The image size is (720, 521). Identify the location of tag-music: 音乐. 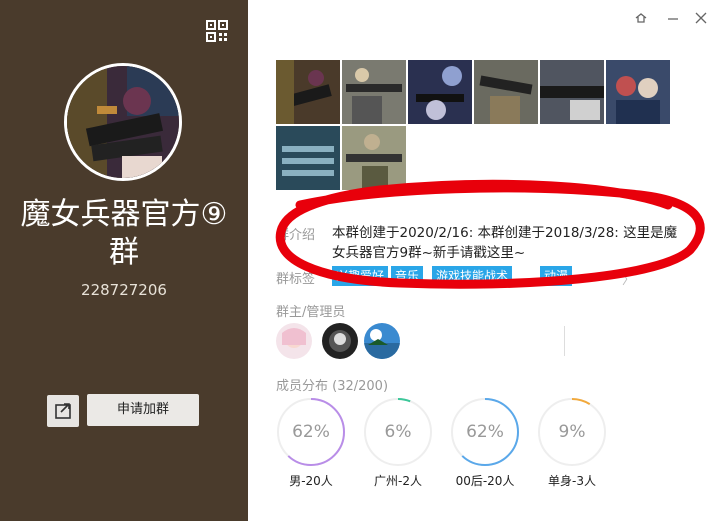
(407, 276).